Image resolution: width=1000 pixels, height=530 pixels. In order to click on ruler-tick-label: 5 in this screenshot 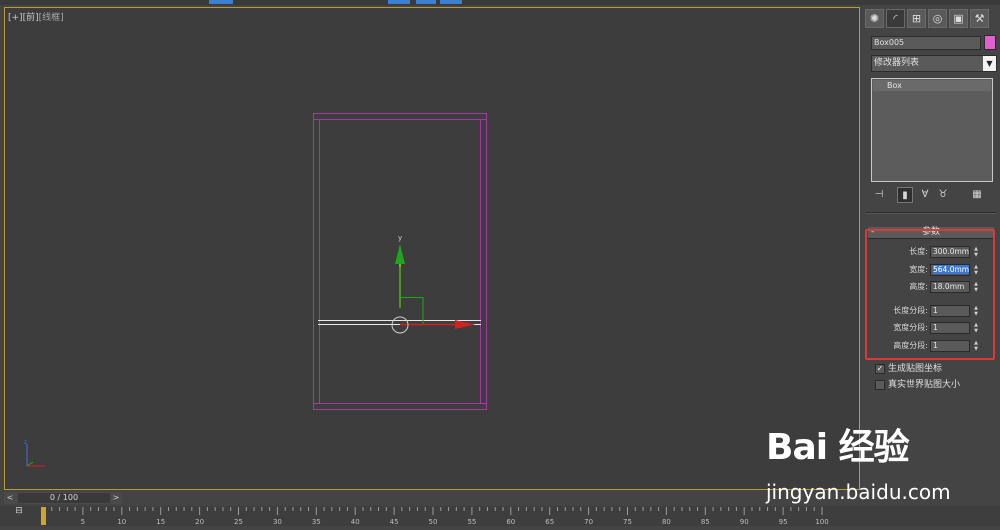, I will do `click(83, 522)`.